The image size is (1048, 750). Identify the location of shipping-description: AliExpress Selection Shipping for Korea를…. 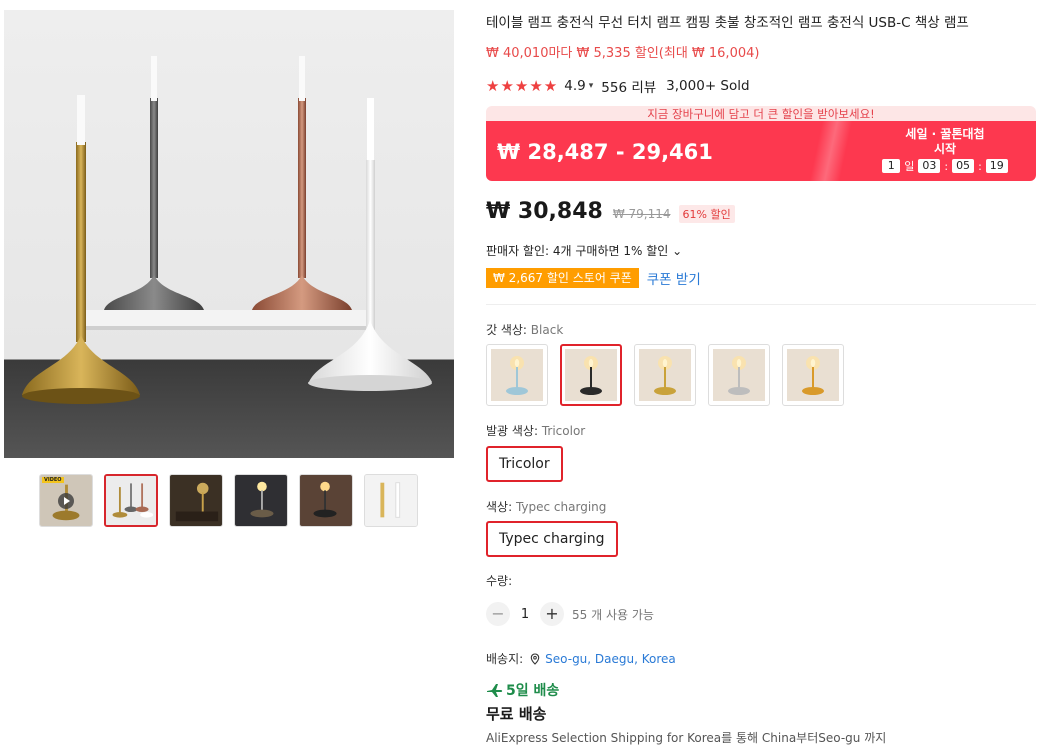
(686, 738).